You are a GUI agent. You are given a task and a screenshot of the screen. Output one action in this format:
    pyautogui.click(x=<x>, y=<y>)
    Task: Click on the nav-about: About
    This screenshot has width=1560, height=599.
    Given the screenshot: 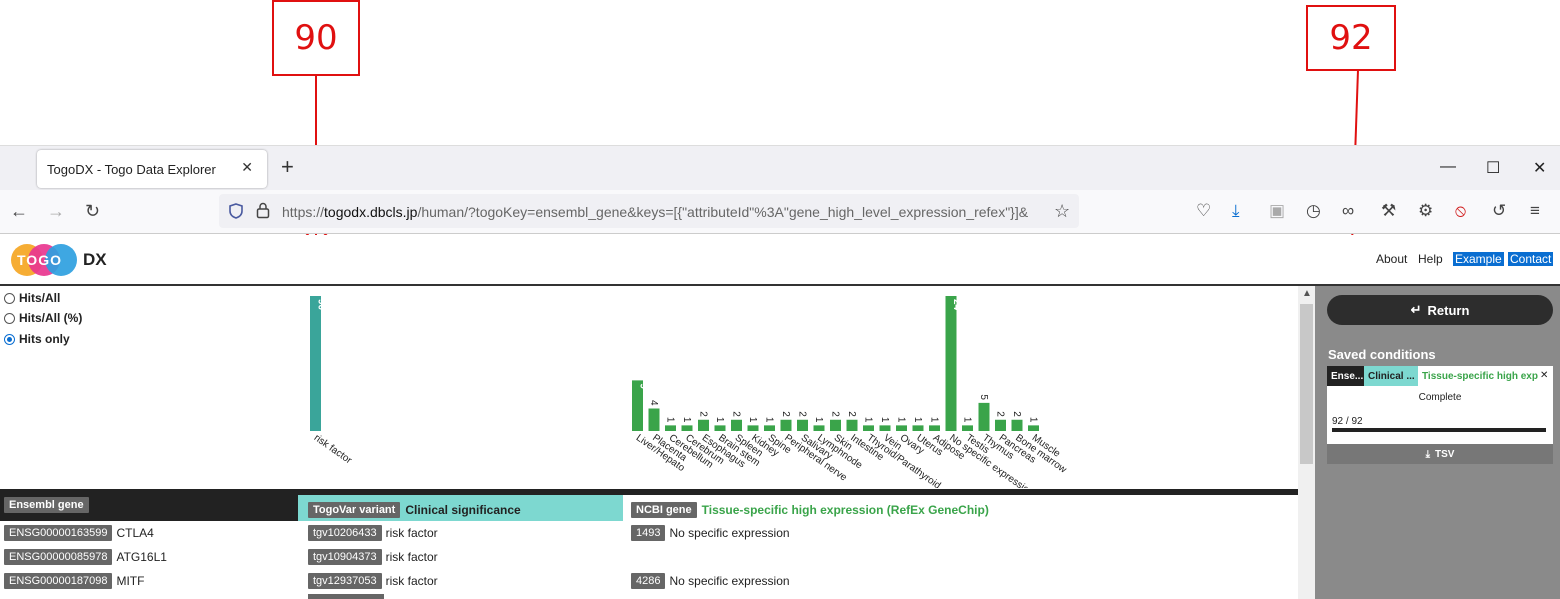 What is the action you would take?
    pyautogui.click(x=1391, y=259)
    